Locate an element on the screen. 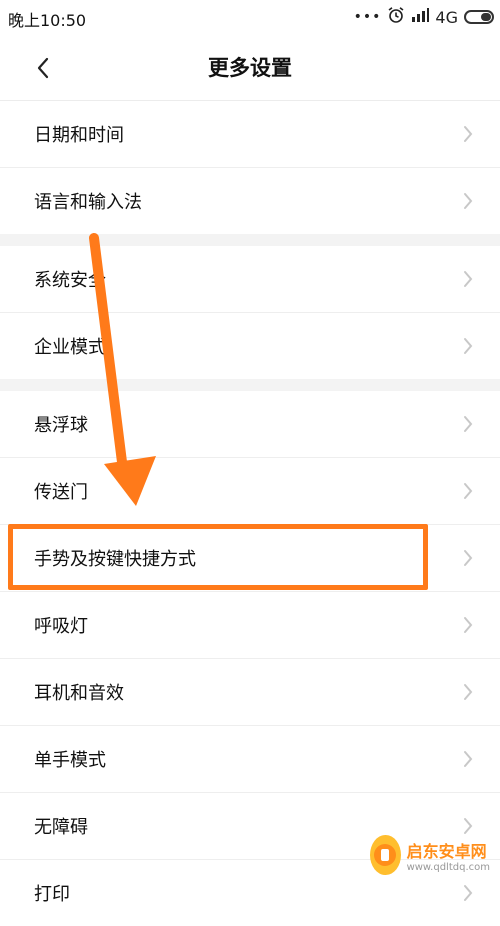 The image size is (500, 926). settings-group: 系统安全 企业模式 is located at coordinates (250, 312).